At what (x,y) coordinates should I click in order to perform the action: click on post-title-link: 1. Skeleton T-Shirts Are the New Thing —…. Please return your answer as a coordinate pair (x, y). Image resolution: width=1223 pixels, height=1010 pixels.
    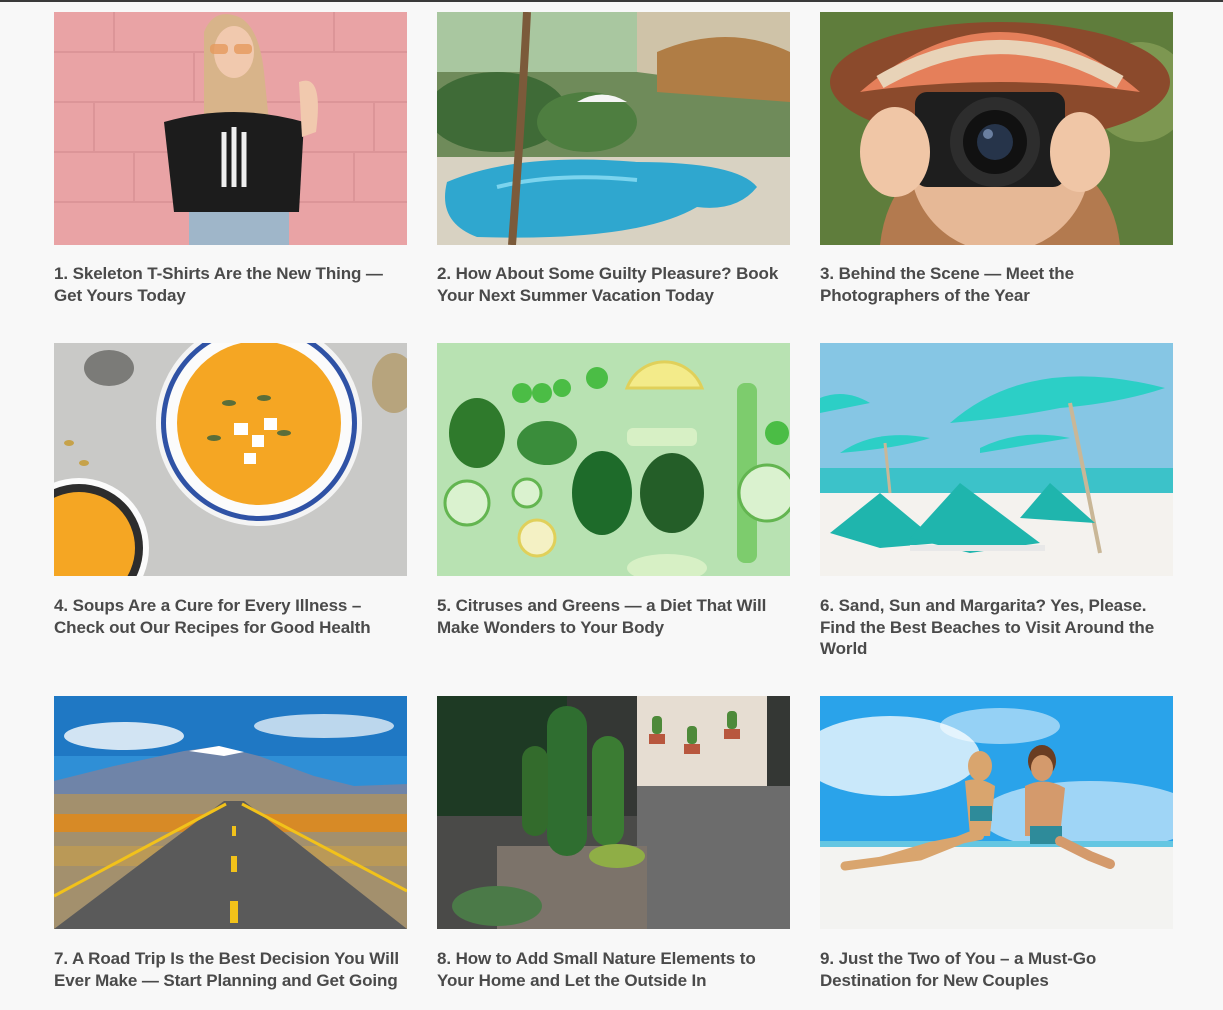
    Looking at the image, I should click on (230, 284).